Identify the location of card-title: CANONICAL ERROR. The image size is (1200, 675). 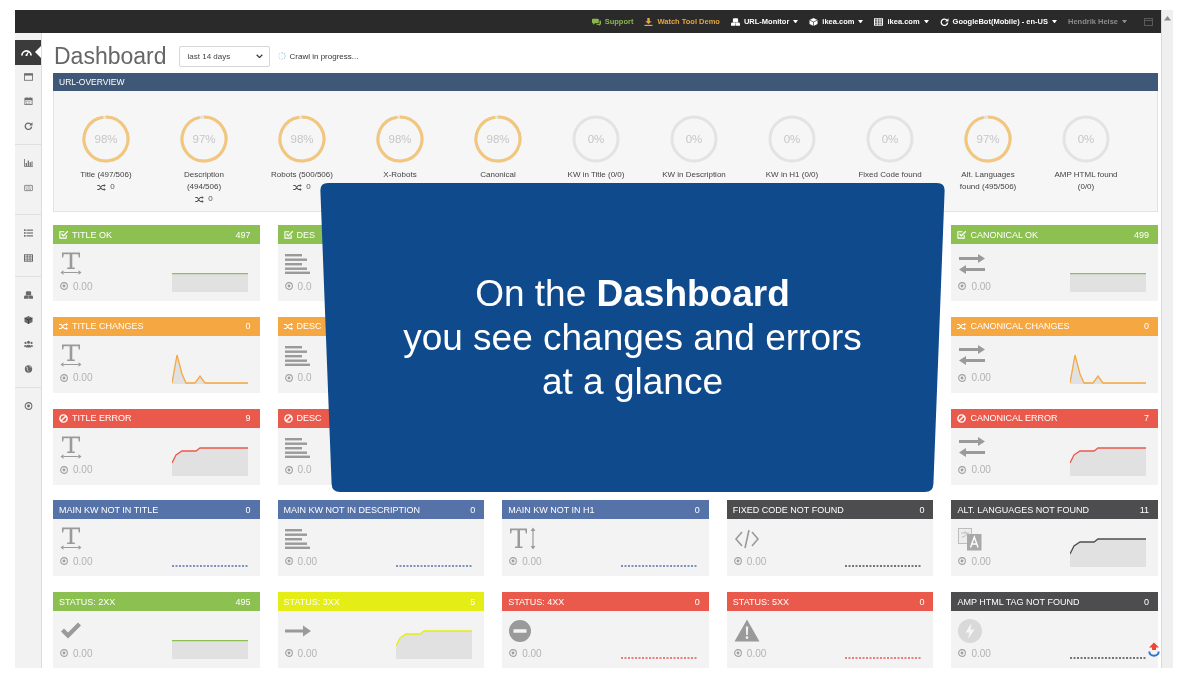
(1014, 418).